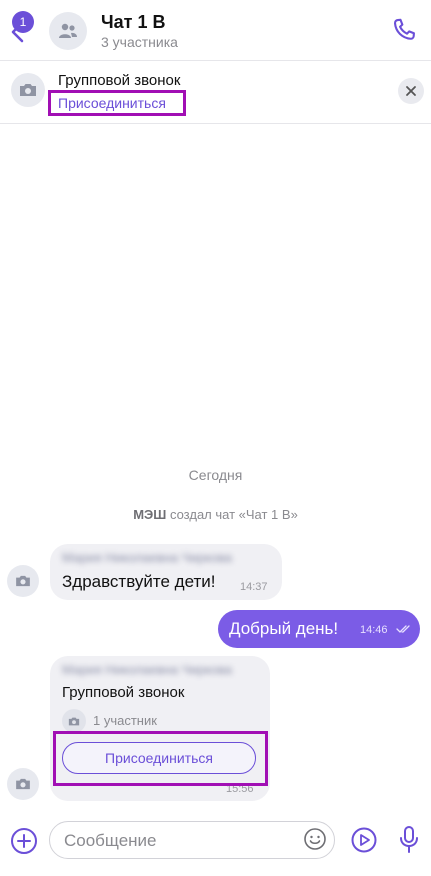  What do you see at coordinates (125, 720) in the screenshot?
I see `call-participants: 1 участник` at bounding box center [125, 720].